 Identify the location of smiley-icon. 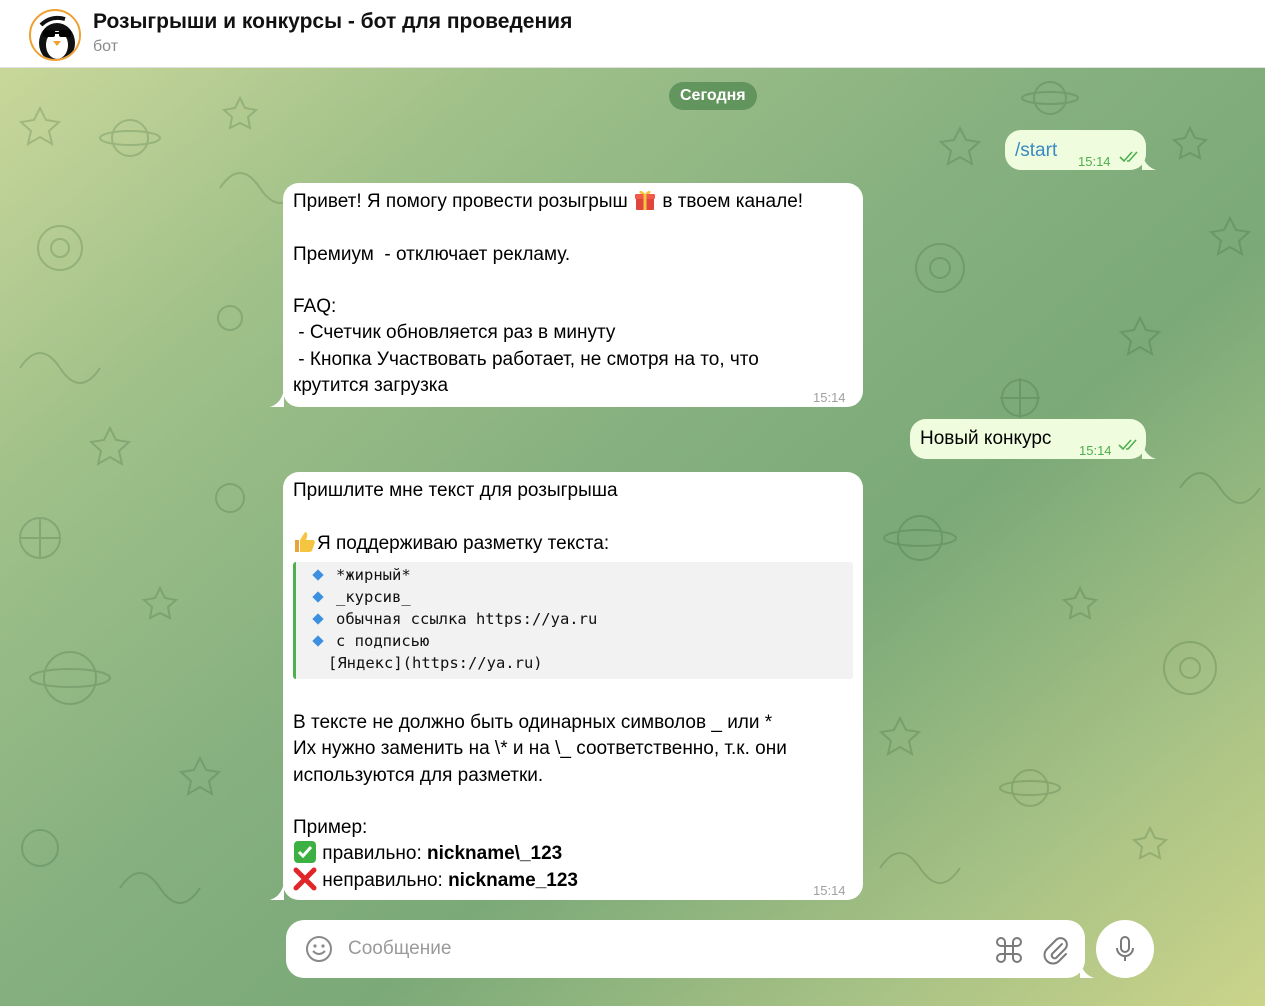
(319, 949).